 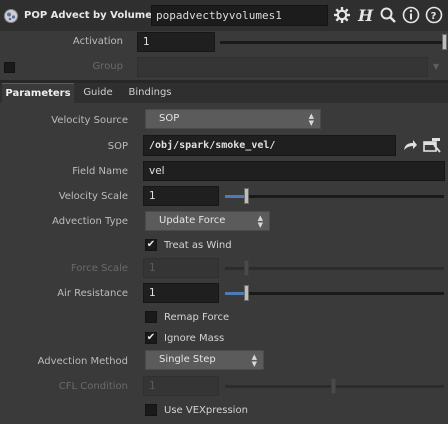 What do you see at coordinates (187, 359) in the screenshot?
I see `advection-method-value: Single Step` at bounding box center [187, 359].